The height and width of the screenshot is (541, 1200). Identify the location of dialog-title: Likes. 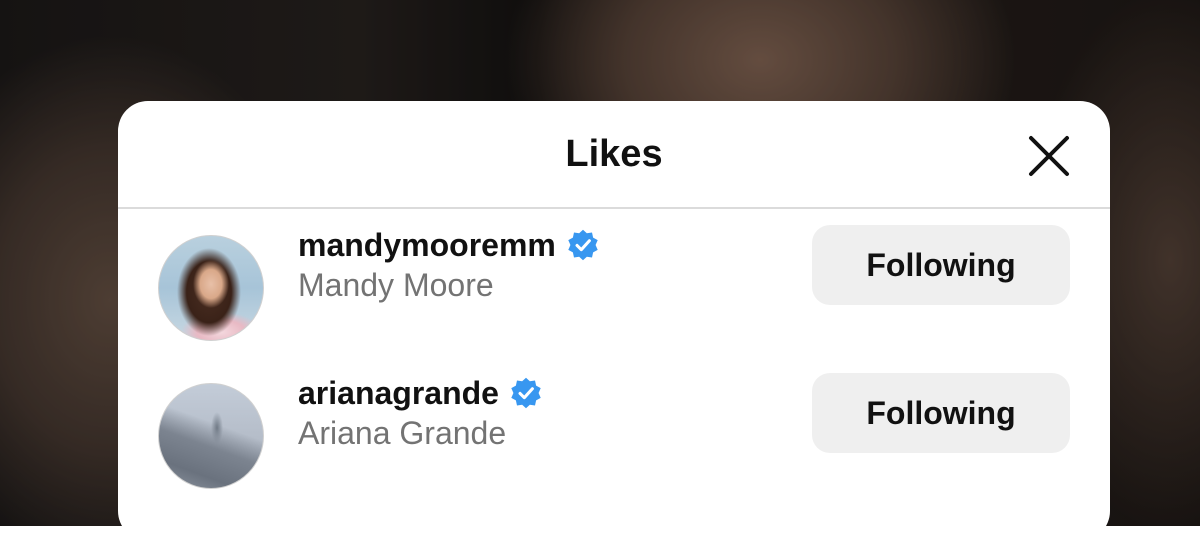
(614, 154).